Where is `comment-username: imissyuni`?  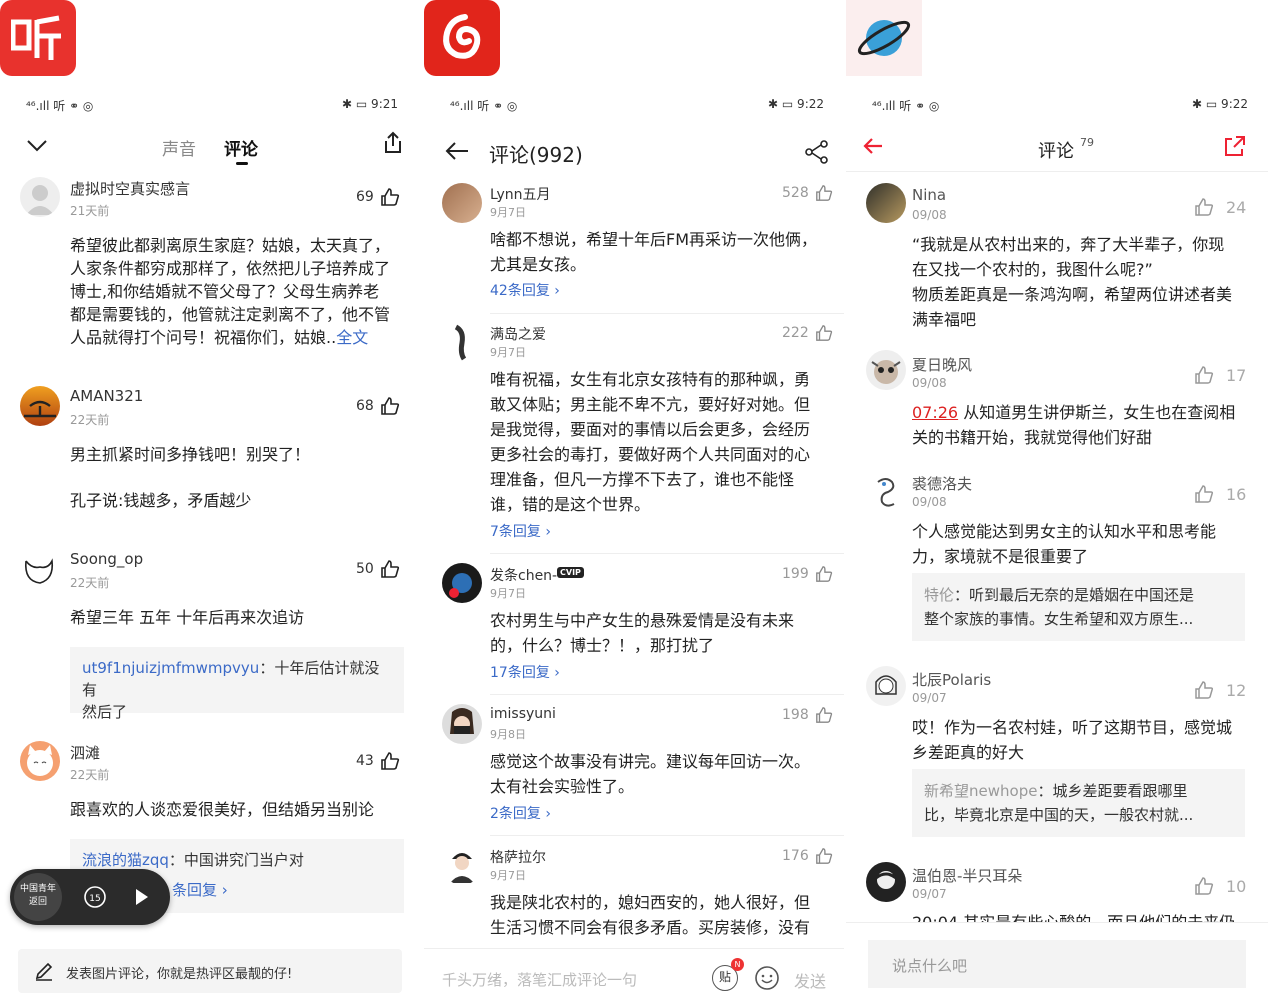
comment-username: imissyuni is located at coordinates (523, 714).